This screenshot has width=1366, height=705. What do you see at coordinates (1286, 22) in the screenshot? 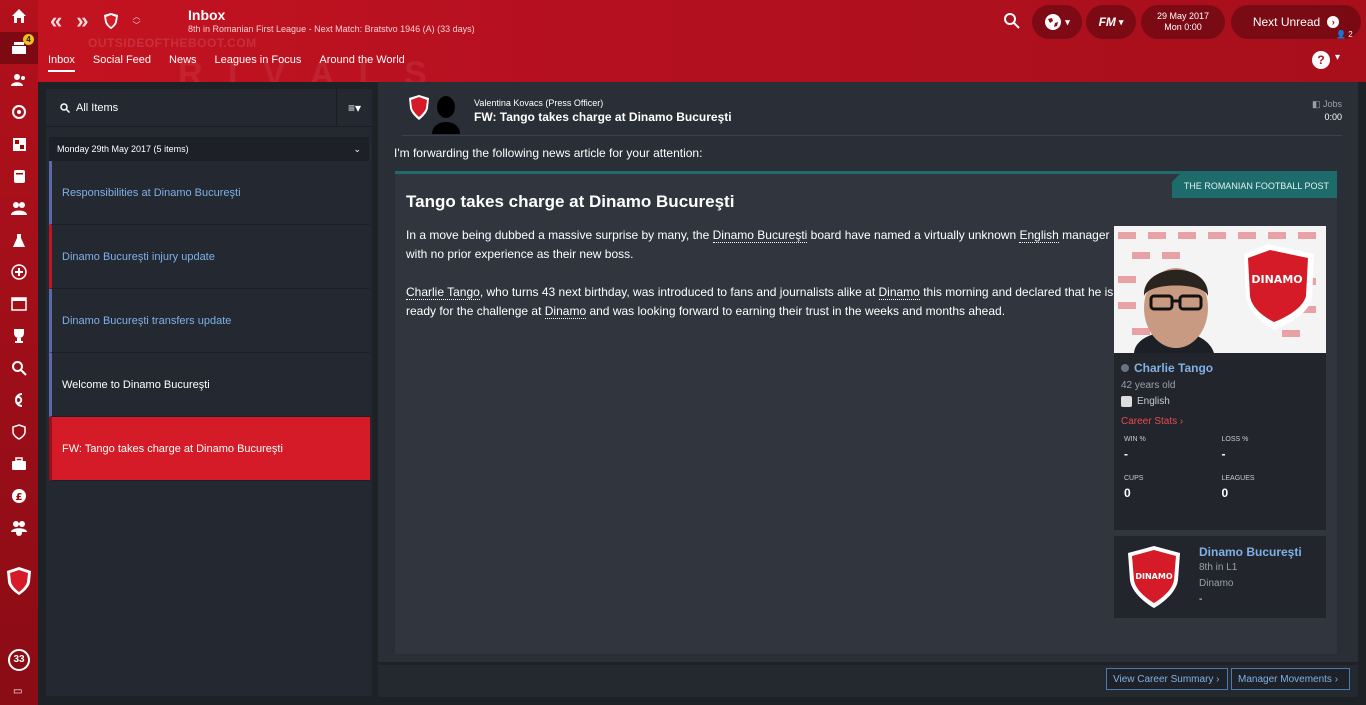
I see `next-unread-label: Next Unread` at bounding box center [1286, 22].